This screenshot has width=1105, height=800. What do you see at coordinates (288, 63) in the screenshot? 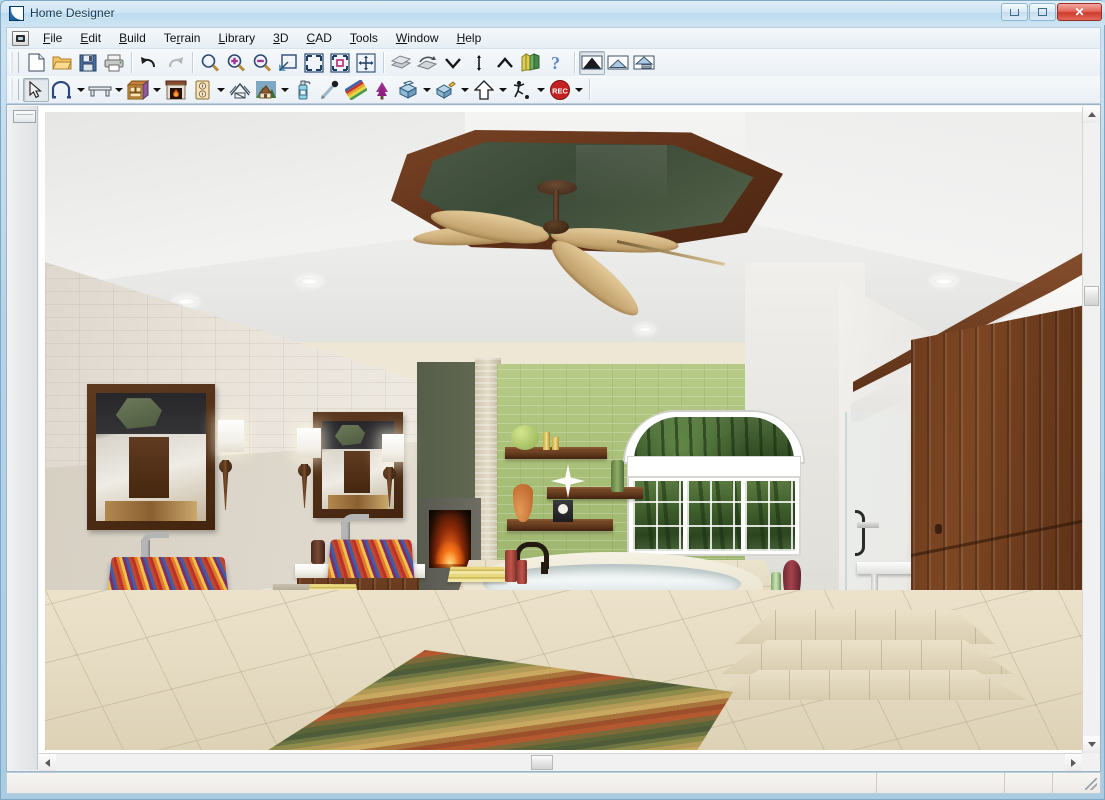
I see `fill-window-icon` at bounding box center [288, 63].